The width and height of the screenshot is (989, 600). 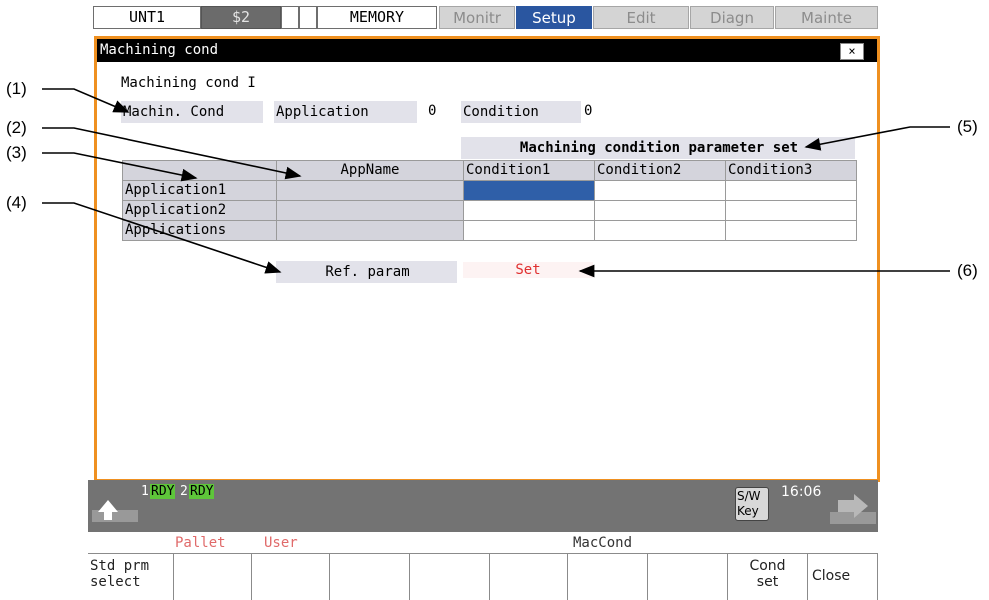 I want to click on table-row: Application1, so click(x=489, y=190).